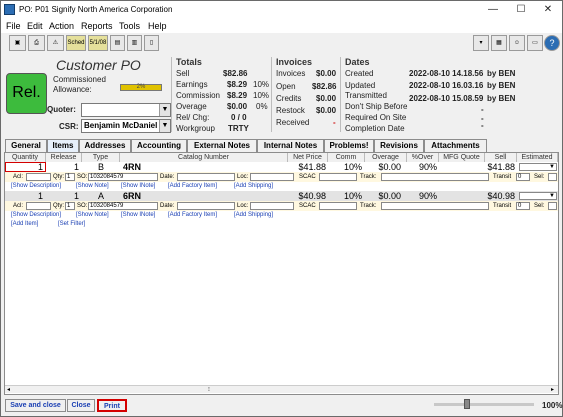 The width and height of the screenshot is (563, 417). Describe the element at coordinates (307, 206) in the screenshot. I see `scac-label: SCAC` at that location.